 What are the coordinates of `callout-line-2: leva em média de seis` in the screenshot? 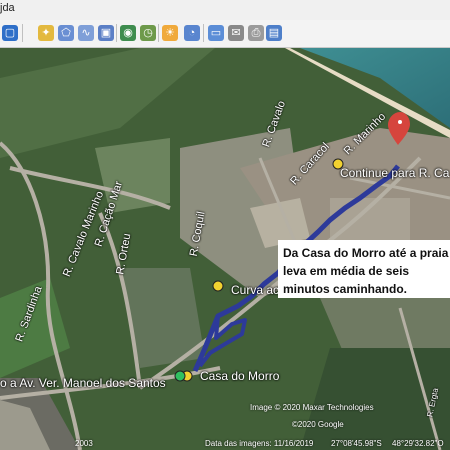 It's located at (346, 271).